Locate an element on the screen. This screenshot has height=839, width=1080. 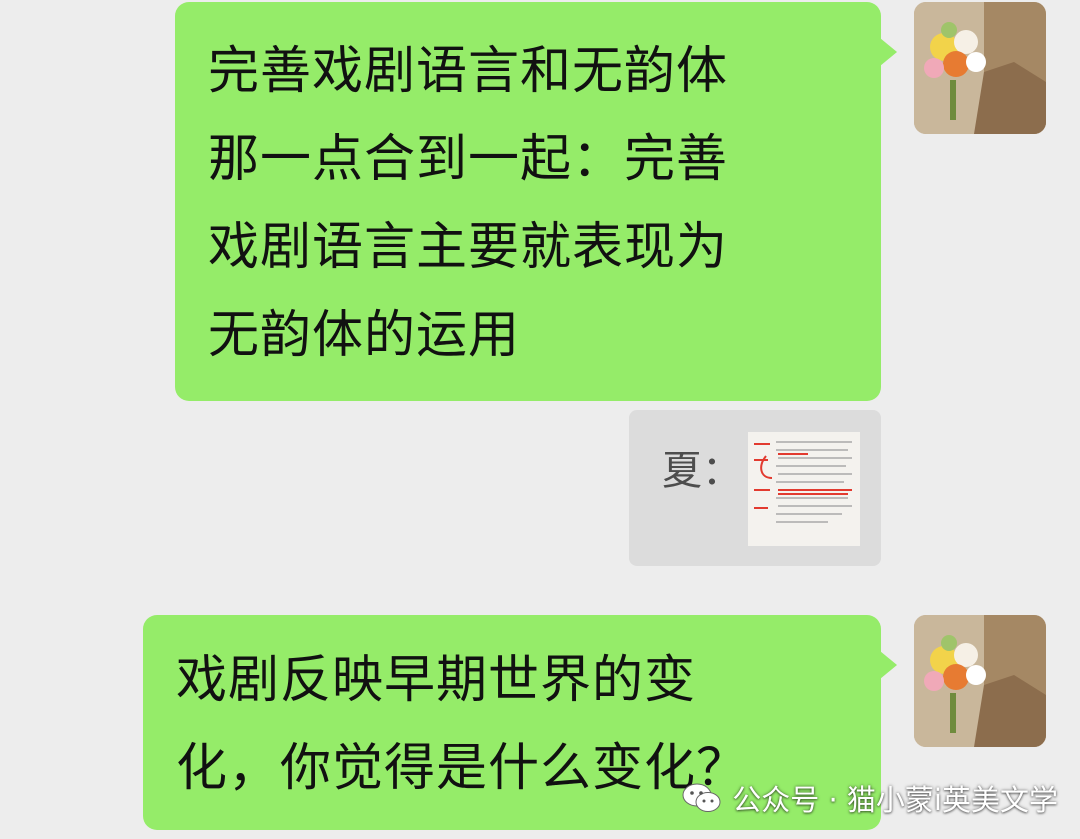
watermark: 公众号 · 猫小蒙i英美文学 is located at coordinates (870, 798).